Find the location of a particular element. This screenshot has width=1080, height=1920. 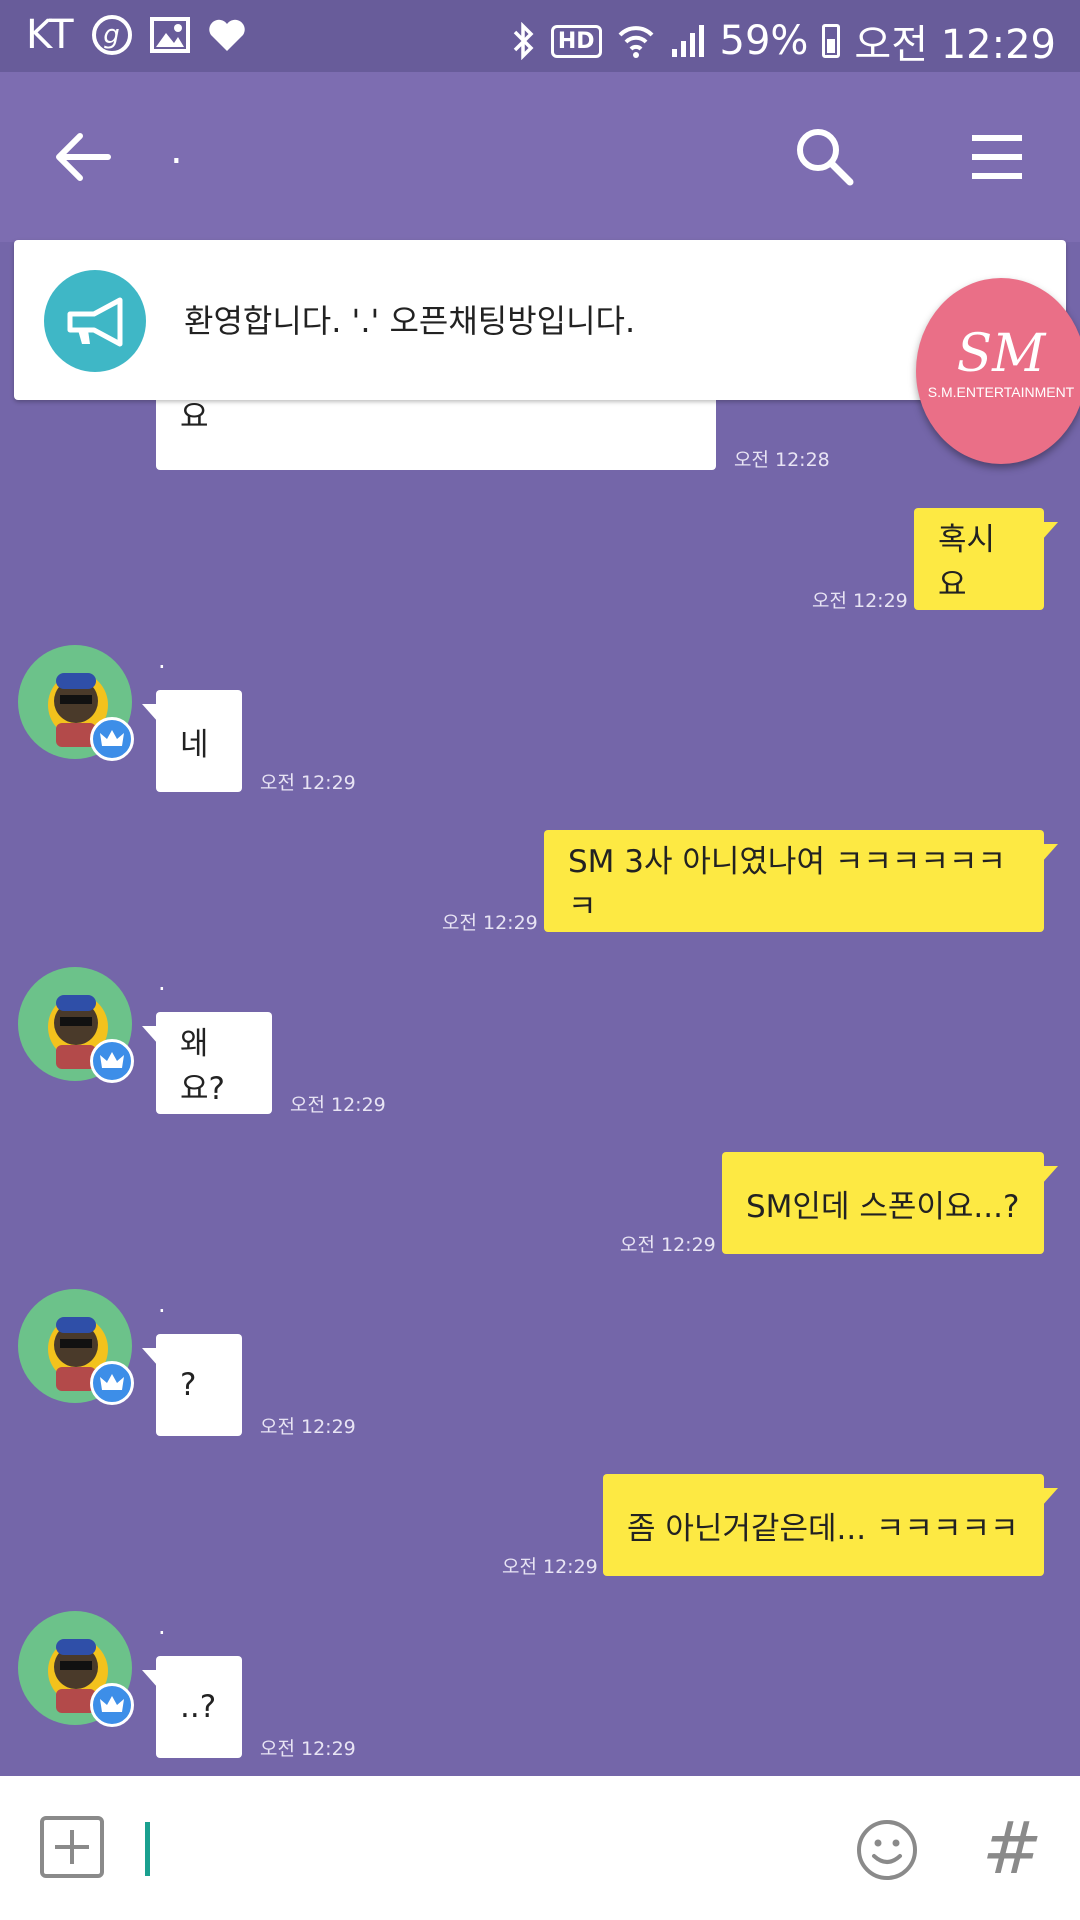

message-bubble-outgoing: SM 3사 아니였나여 ㅋㅋㅋㅋㅋㅋㅋ is located at coordinates (801, 881).